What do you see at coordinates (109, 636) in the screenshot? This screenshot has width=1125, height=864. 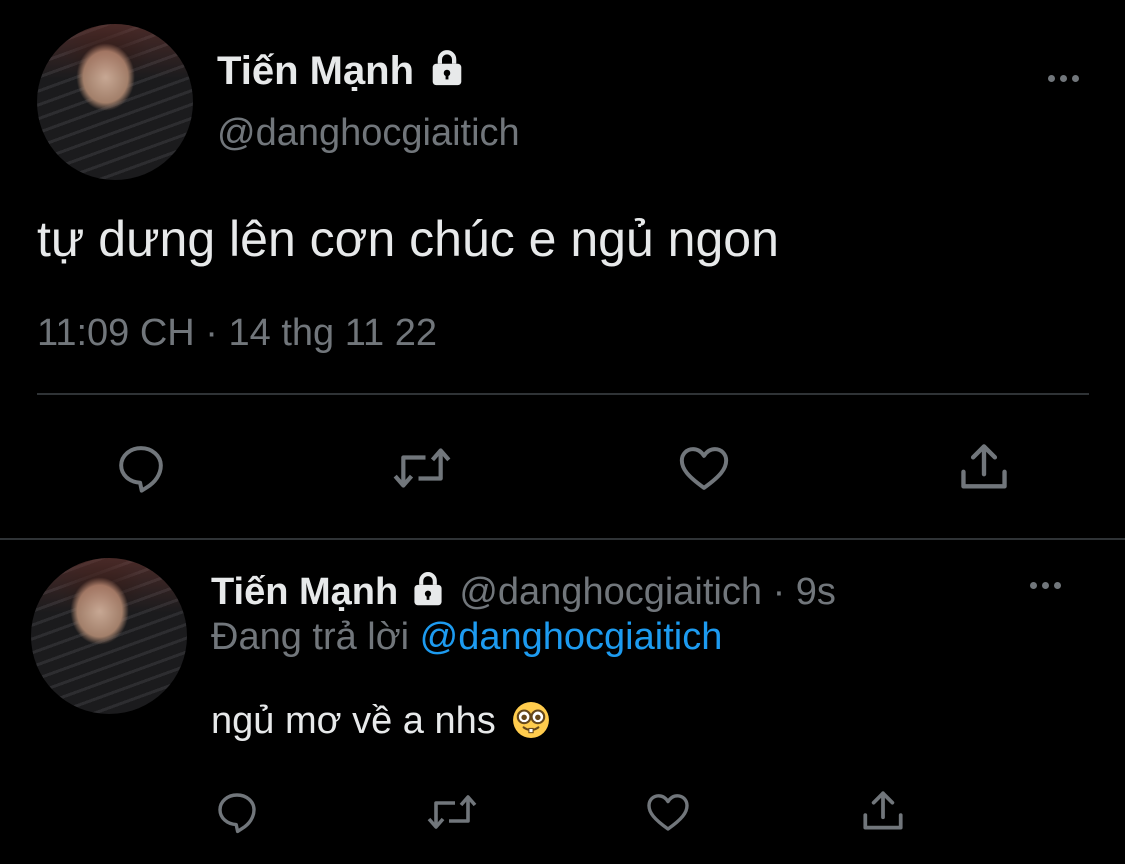 I see `reply-author-avatar` at bounding box center [109, 636].